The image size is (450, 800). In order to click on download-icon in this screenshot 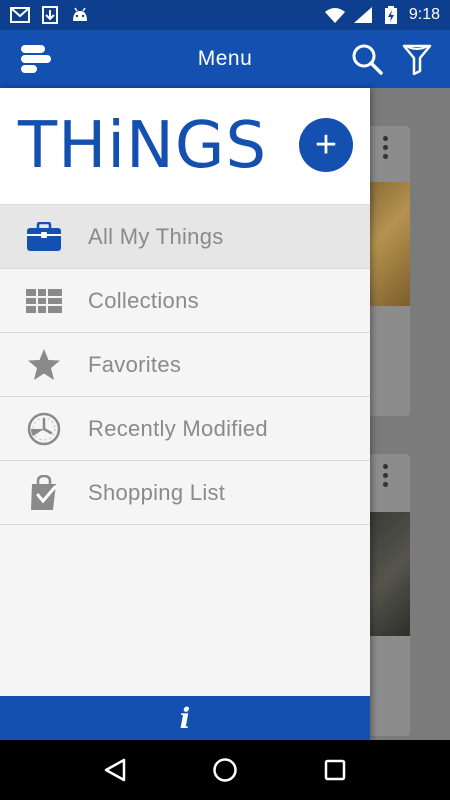, I will do `click(50, 15)`.